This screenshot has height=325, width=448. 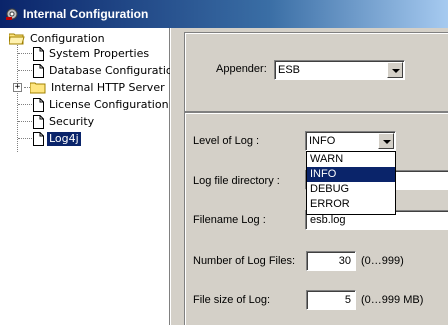 I want to click on tree-item-label: Log4j, so click(x=64, y=138).